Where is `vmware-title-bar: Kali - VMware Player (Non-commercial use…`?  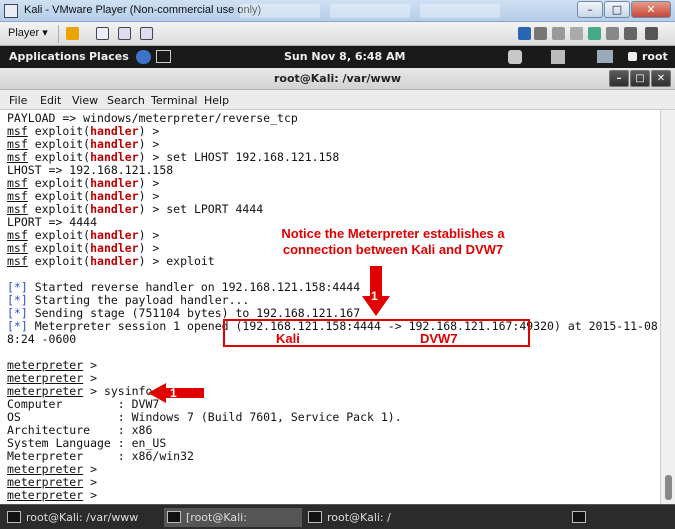 vmware-title-bar: Kali - VMware Player (Non-commercial use… is located at coordinates (337, 11).